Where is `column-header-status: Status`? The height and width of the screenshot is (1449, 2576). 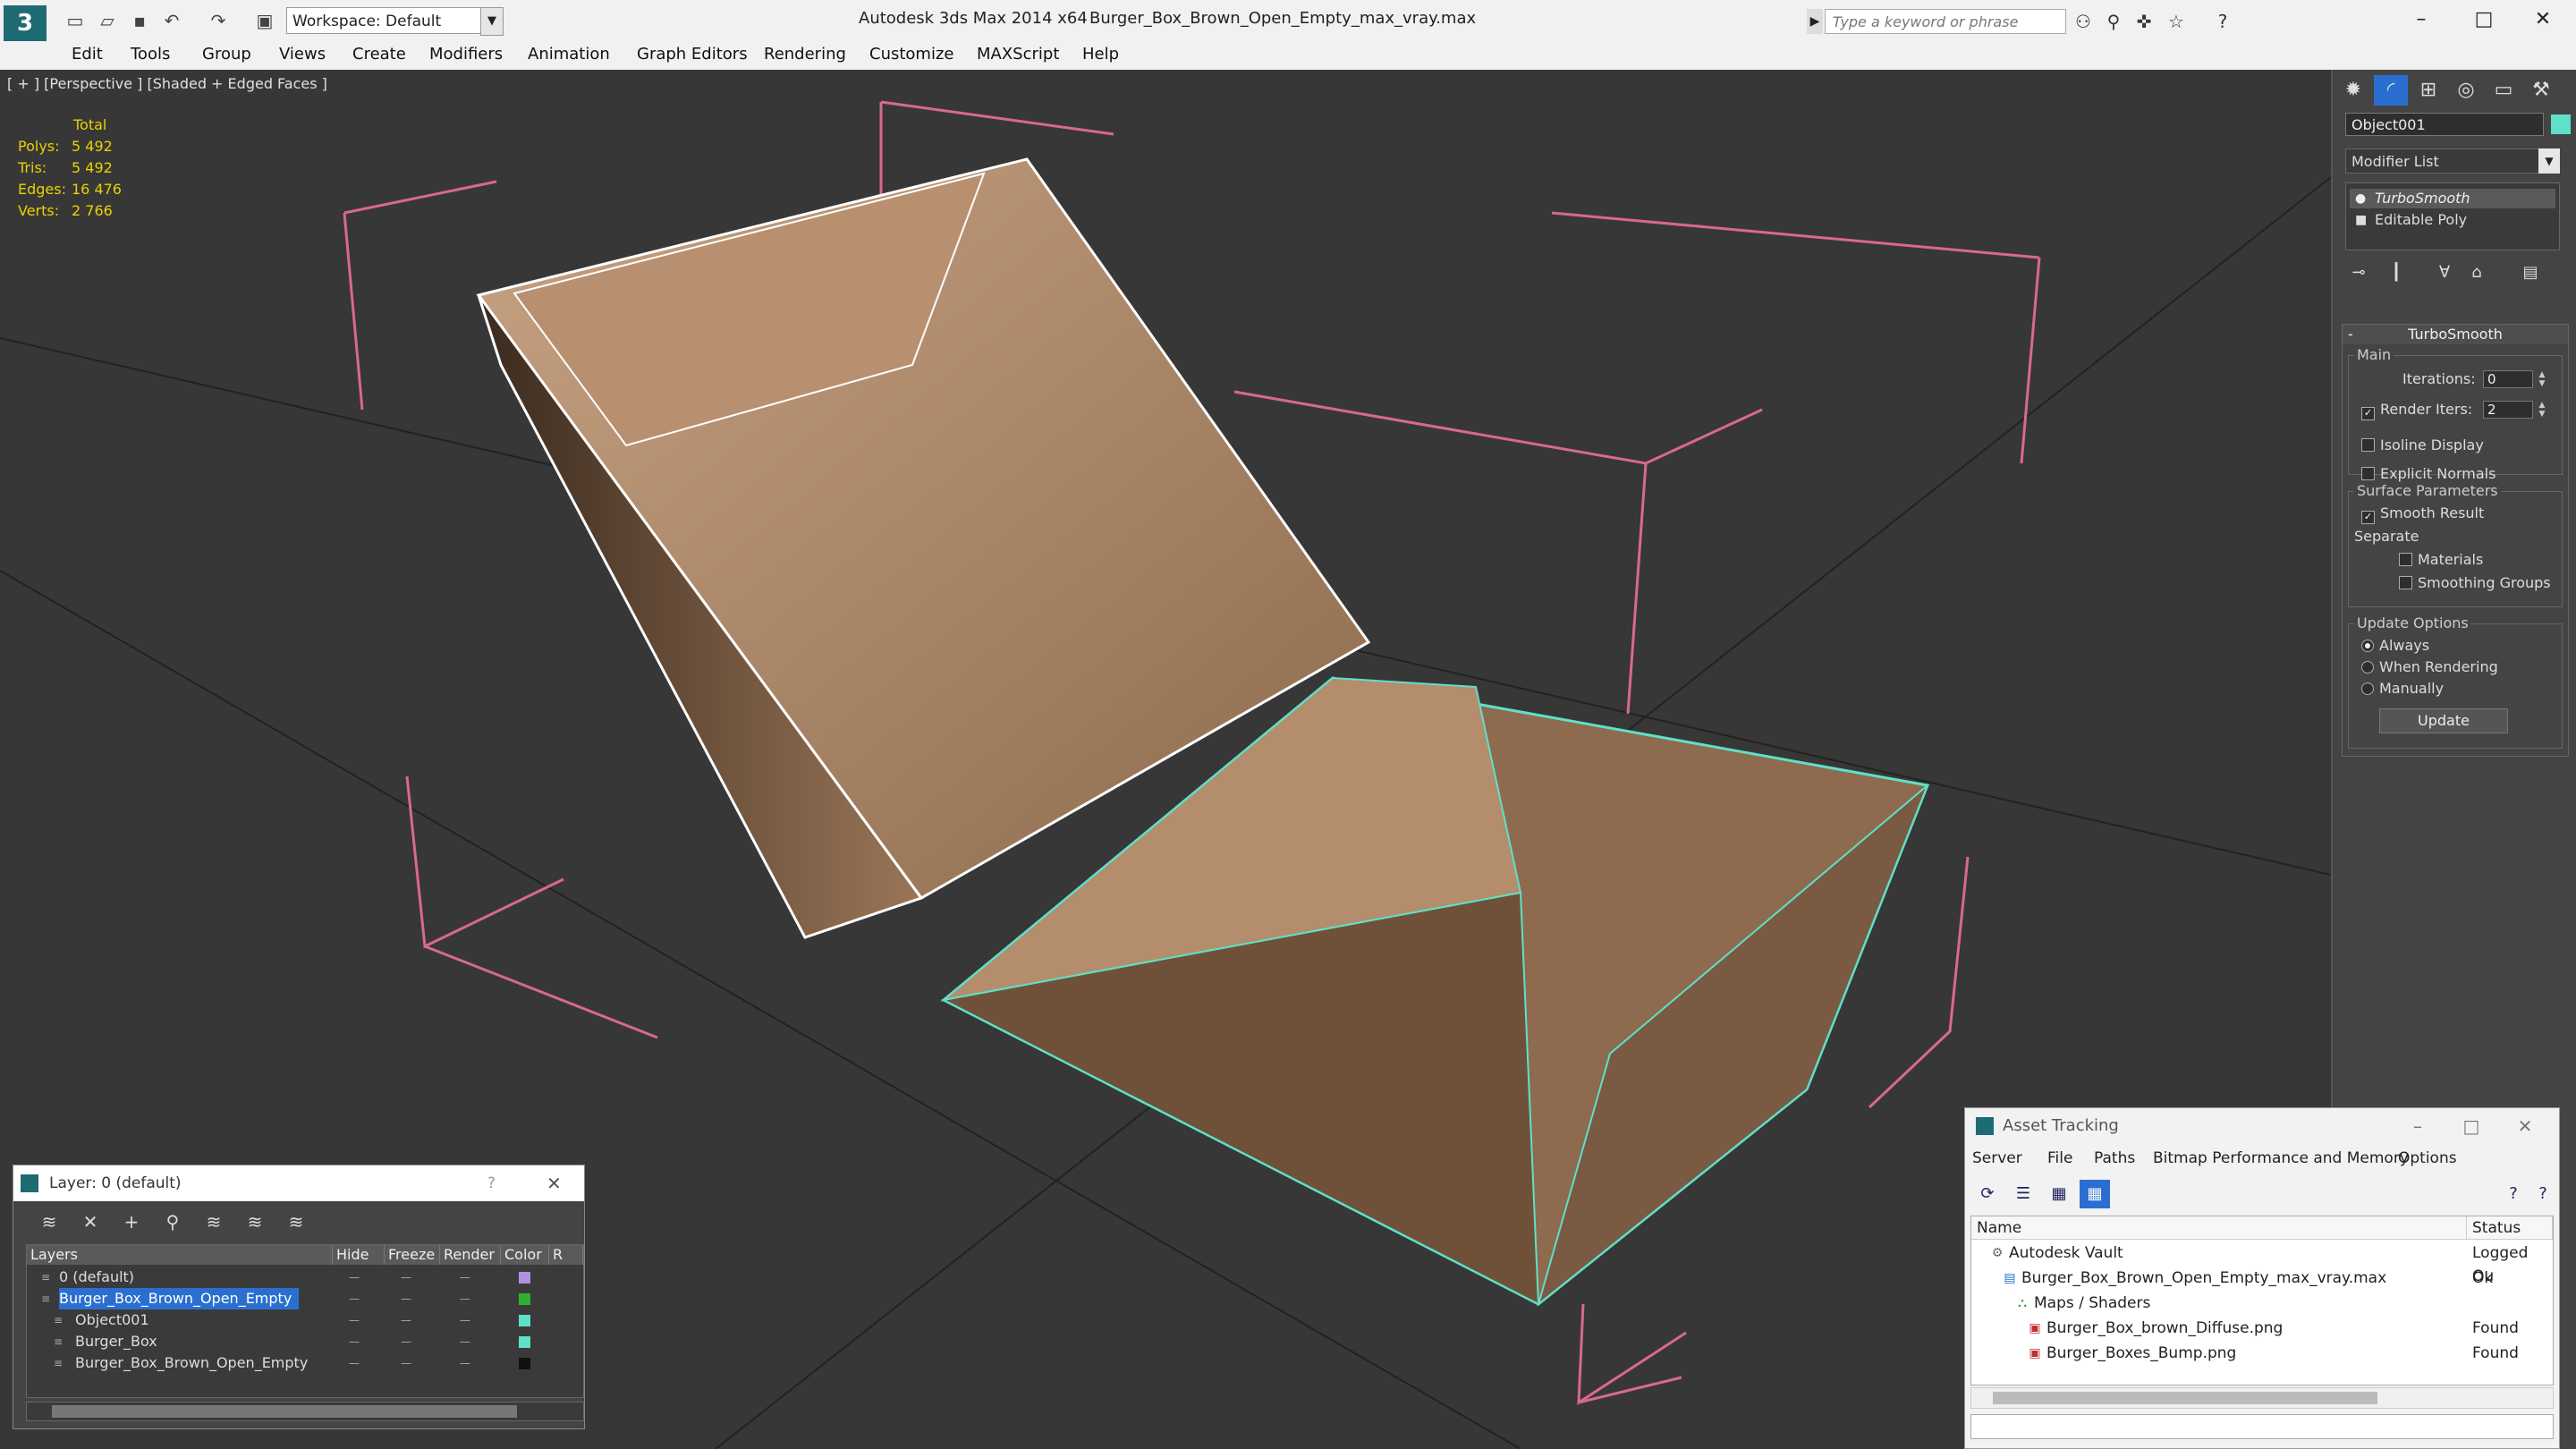
column-header-status: Status is located at coordinates (2510, 1228).